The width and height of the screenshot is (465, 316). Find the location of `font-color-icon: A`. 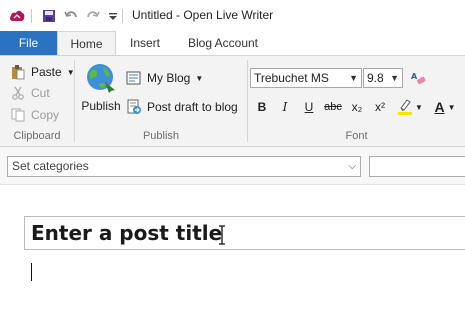

font-color-icon: A is located at coordinates (439, 107).